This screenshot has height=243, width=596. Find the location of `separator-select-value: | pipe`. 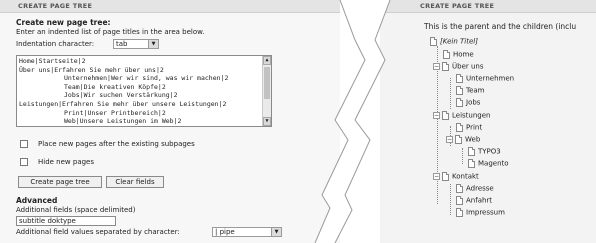

separator-select-value: | pipe is located at coordinates (225, 232).